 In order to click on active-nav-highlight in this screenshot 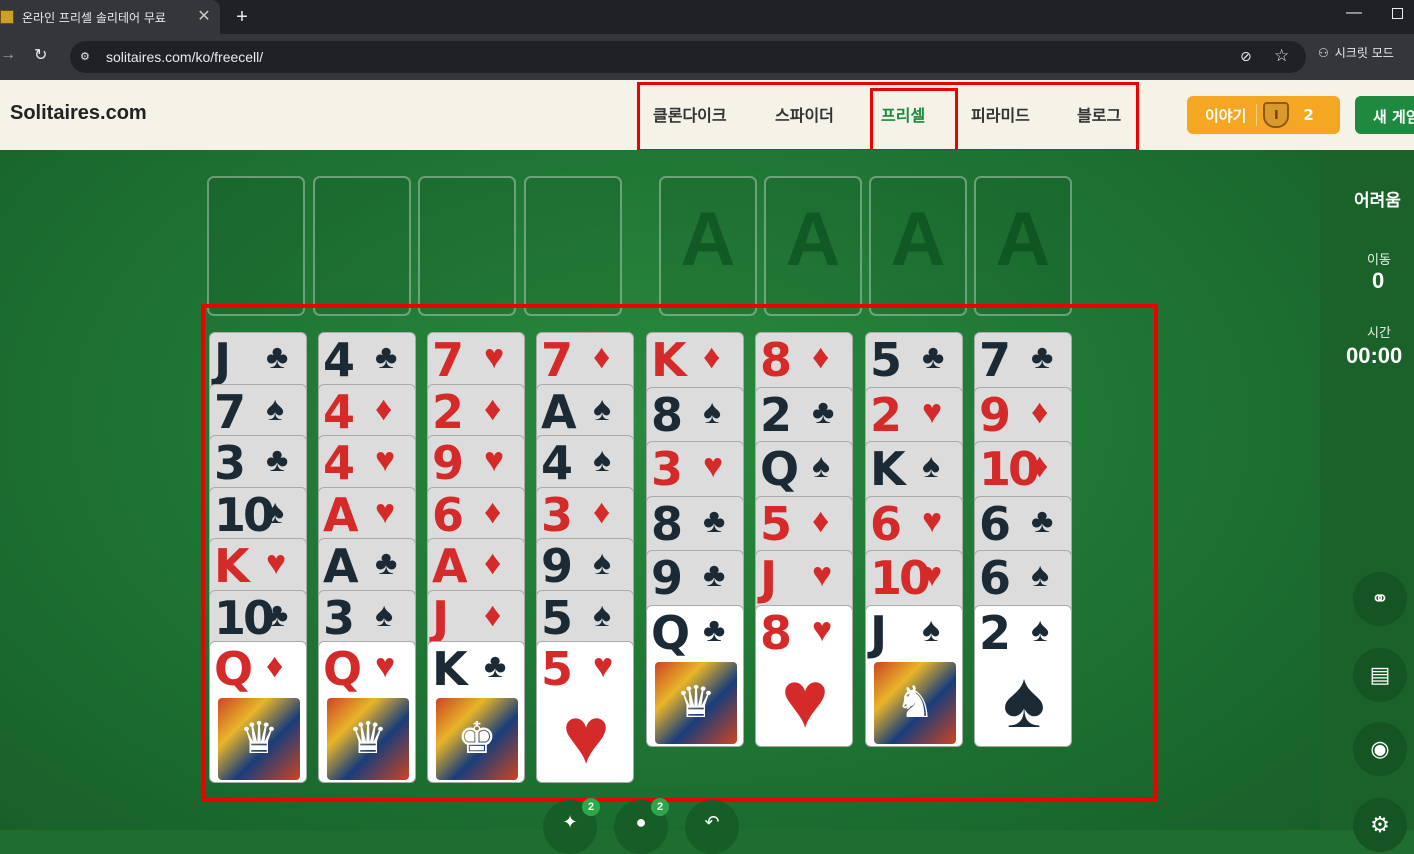, I will do `click(914, 123)`.